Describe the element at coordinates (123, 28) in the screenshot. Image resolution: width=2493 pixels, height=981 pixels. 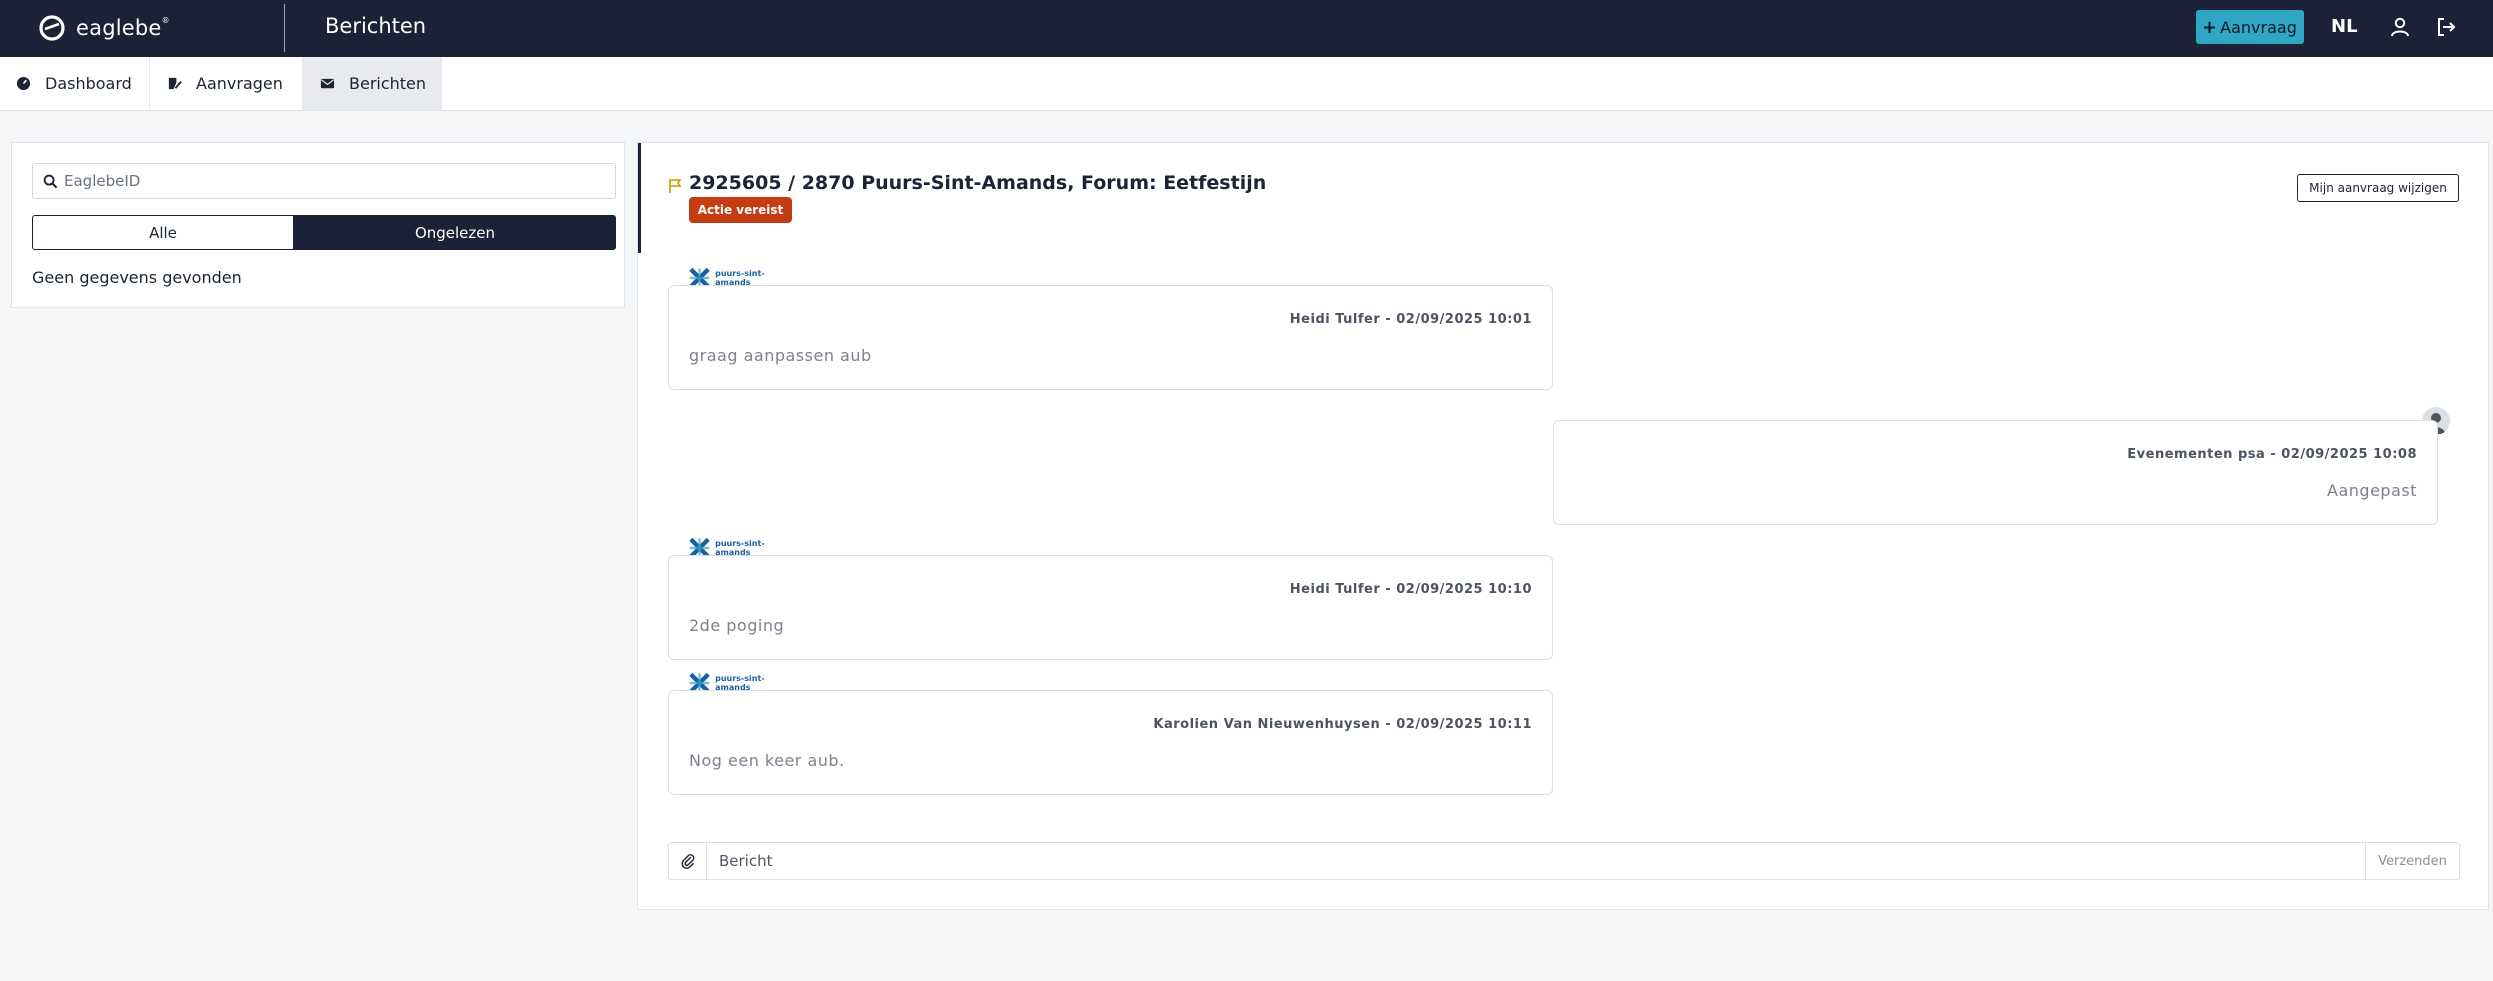
I see `logo-text: eaglebe®` at that location.